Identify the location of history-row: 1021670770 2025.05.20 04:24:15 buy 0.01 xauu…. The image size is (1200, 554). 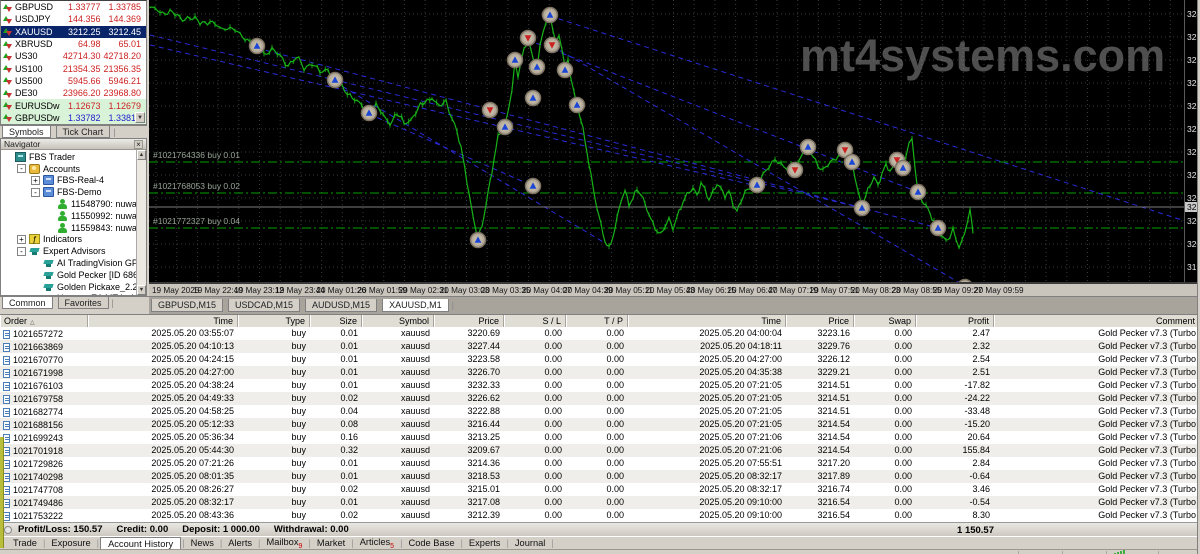
(600, 359).